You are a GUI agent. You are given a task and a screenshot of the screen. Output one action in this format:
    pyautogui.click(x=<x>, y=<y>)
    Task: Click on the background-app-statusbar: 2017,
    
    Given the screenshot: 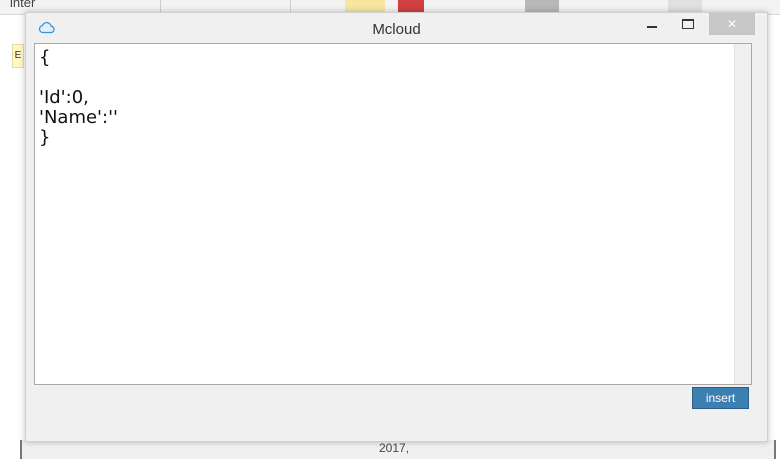 What is the action you would take?
    pyautogui.click(x=398, y=449)
    